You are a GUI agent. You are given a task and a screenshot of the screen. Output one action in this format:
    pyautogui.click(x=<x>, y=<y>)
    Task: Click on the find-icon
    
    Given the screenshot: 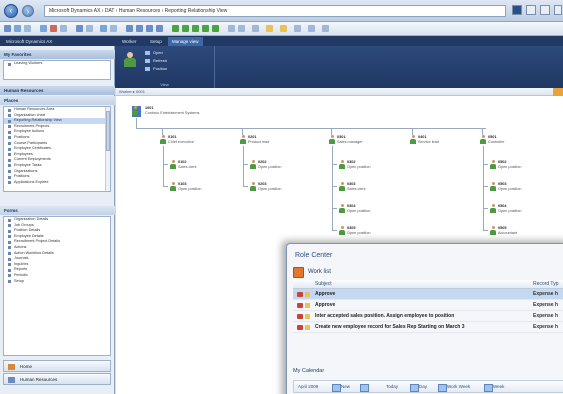 What is the action you would take?
    pyautogui.click(x=89, y=28)
    